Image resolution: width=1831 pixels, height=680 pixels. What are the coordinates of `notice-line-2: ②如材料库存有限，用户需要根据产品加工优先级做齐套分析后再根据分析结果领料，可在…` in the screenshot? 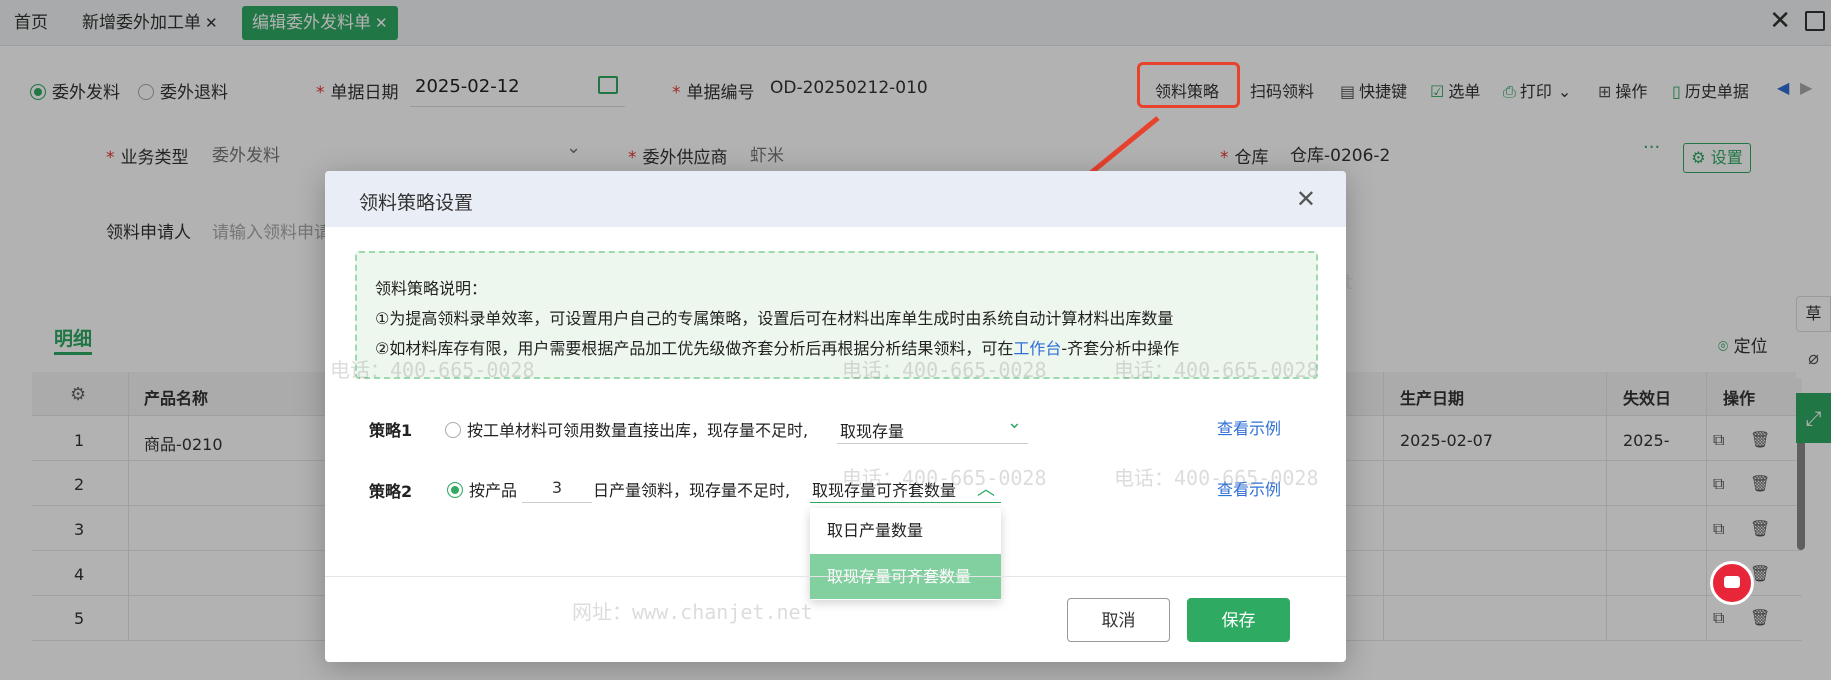 It's located at (777, 347).